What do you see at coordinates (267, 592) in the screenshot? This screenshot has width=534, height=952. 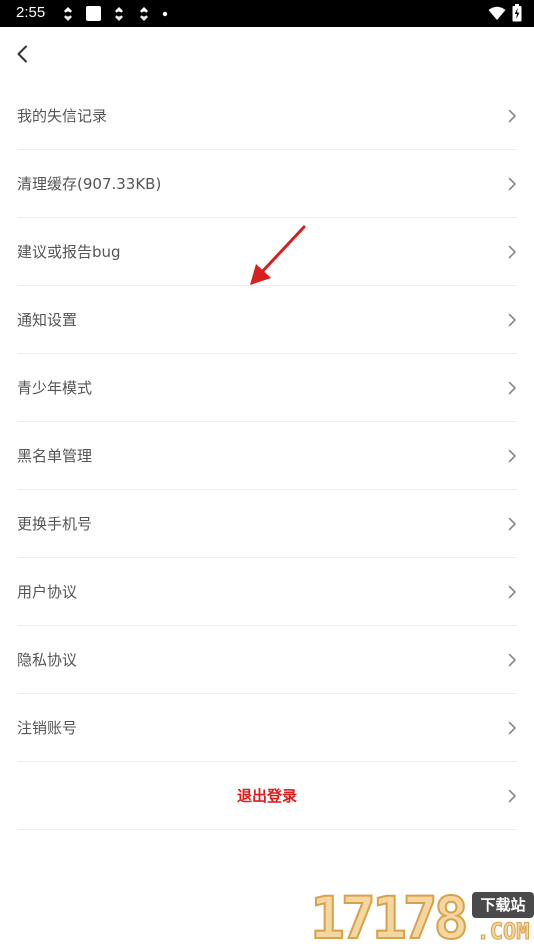 I see `menu-item-user-agreement: 用户协议` at bounding box center [267, 592].